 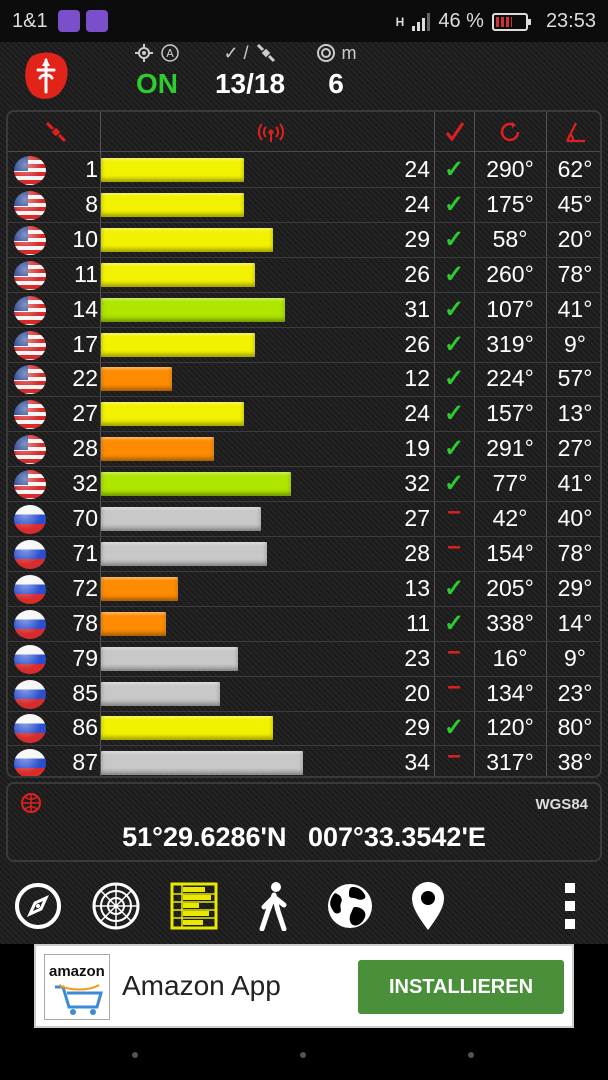 What do you see at coordinates (304, 692) in the screenshot?
I see `table-row: 85 20–134° 23°` at bounding box center [304, 692].